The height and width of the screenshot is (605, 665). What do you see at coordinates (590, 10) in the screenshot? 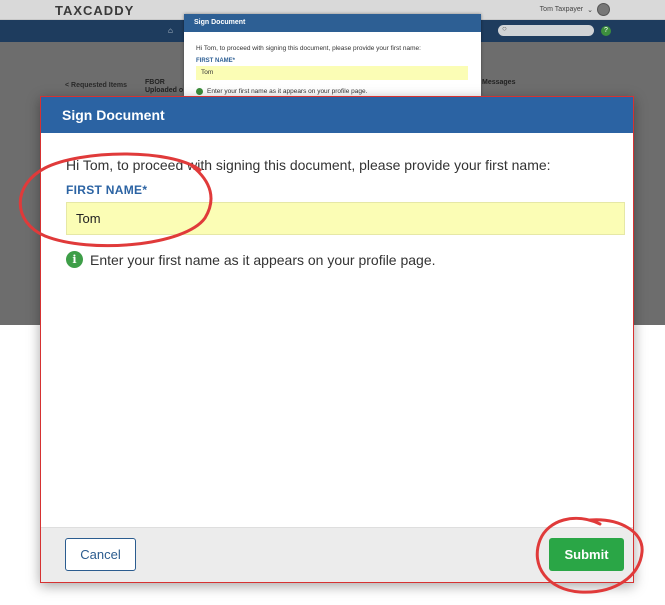
I see `chevron-down-icon: ⌄` at bounding box center [590, 10].